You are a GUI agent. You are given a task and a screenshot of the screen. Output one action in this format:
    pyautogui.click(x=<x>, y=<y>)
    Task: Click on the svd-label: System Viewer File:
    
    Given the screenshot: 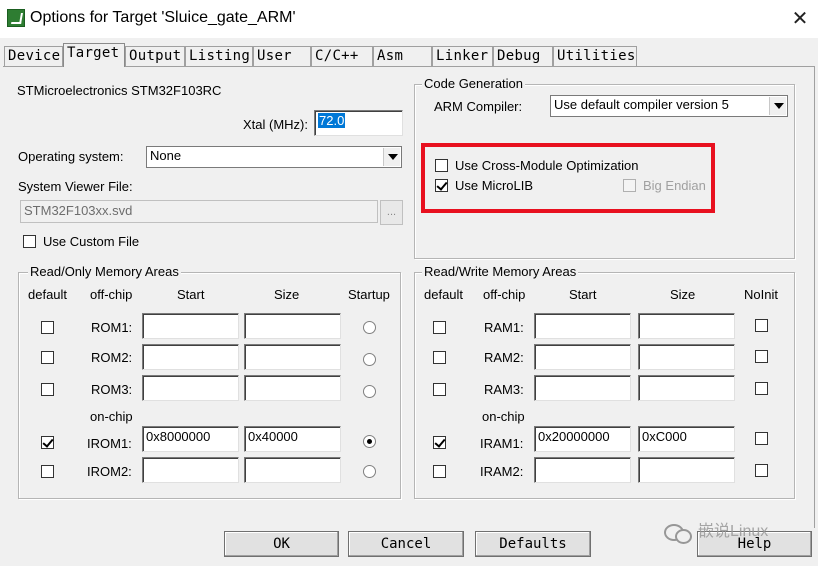 What is the action you would take?
    pyautogui.click(x=75, y=186)
    